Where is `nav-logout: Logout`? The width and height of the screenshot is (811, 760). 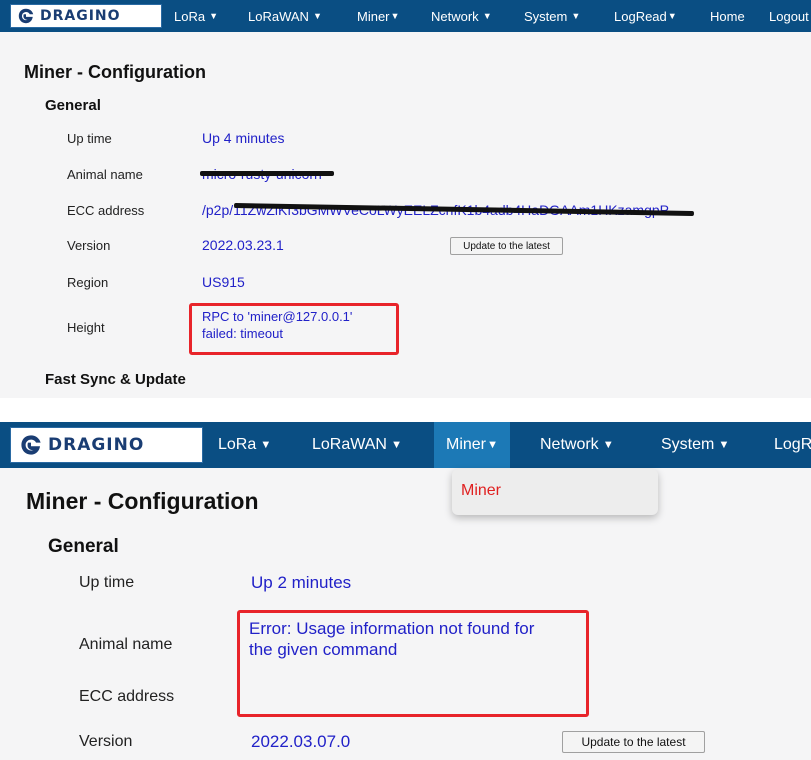 nav-logout: Logout is located at coordinates (789, 16).